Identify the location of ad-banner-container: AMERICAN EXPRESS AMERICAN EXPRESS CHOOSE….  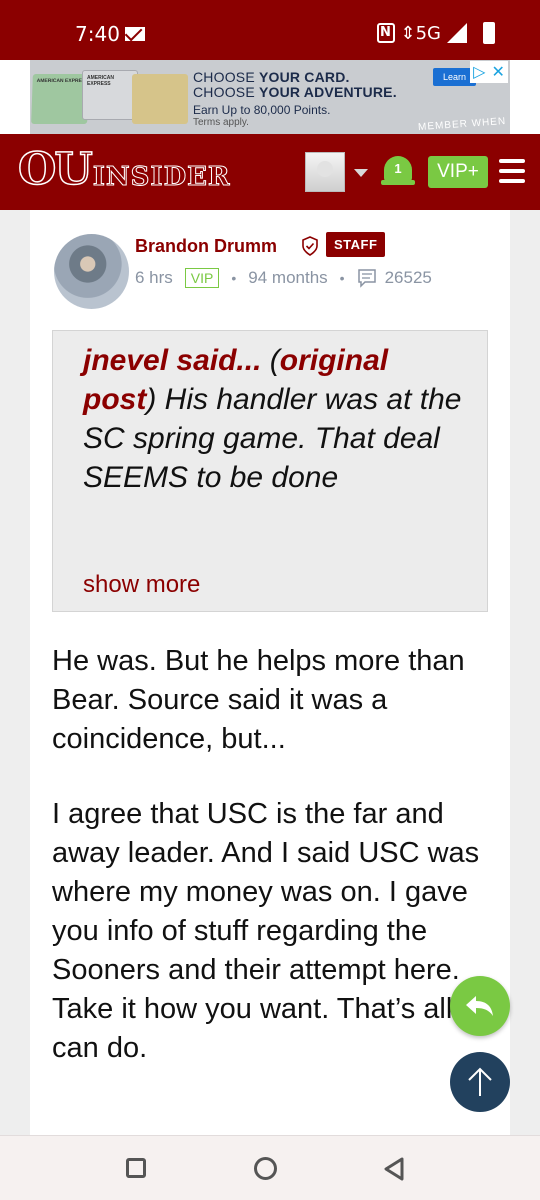
(270, 97).